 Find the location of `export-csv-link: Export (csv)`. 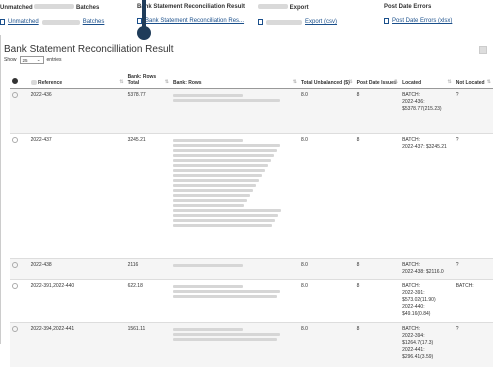

export-csv-link: Export (csv) is located at coordinates (297, 22).